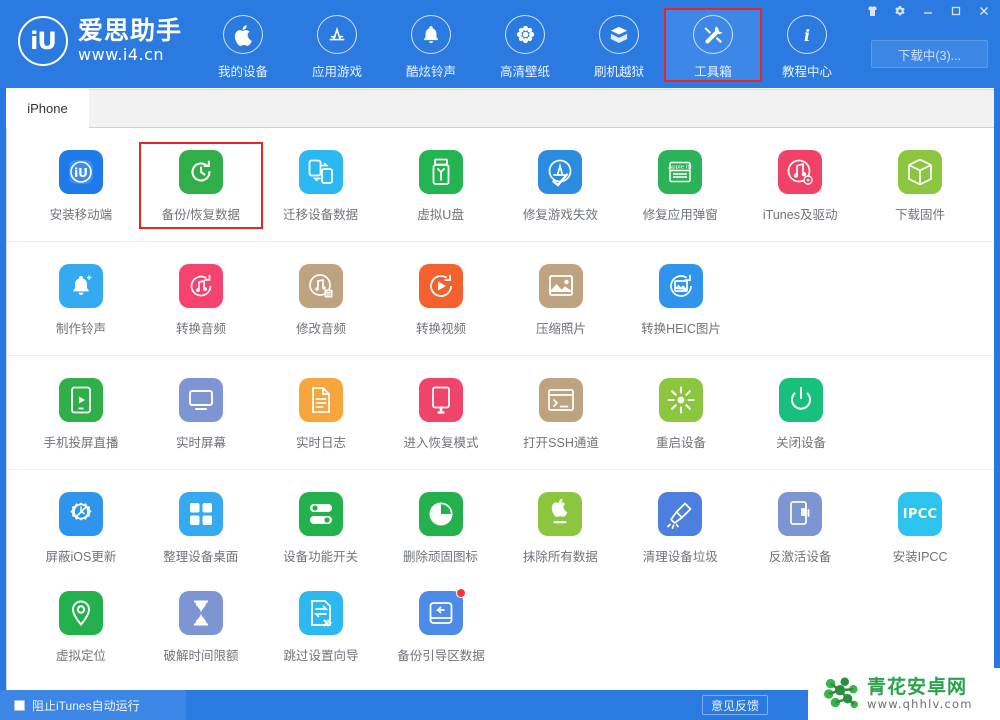  I want to click on tool-erase-all-data: 抹除所有数据, so click(561, 527).